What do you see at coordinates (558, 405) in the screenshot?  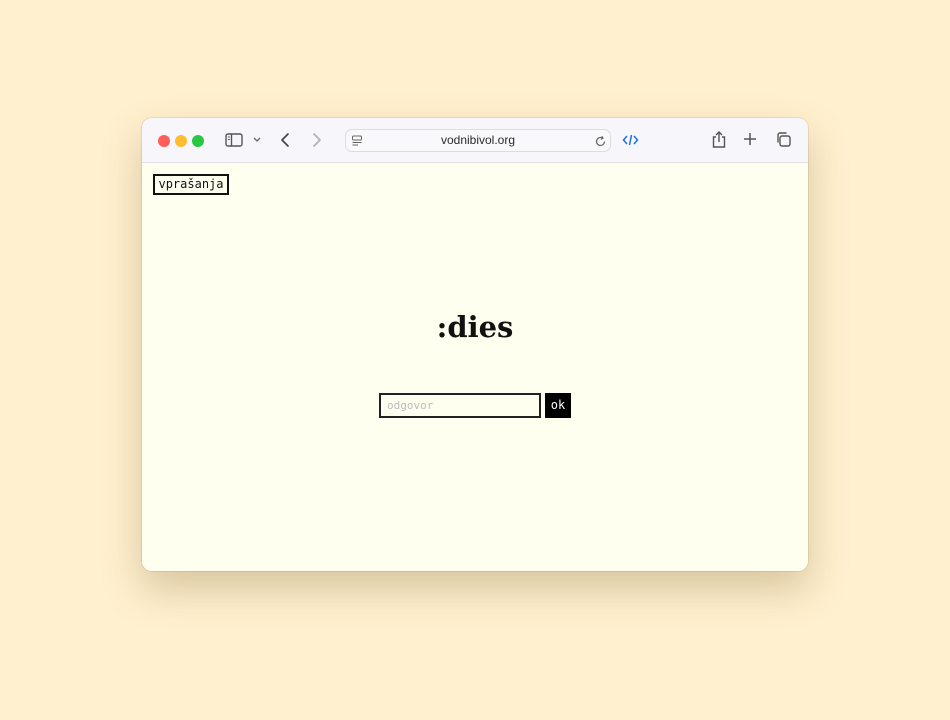 I see `ok-button: ok` at bounding box center [558, 405].